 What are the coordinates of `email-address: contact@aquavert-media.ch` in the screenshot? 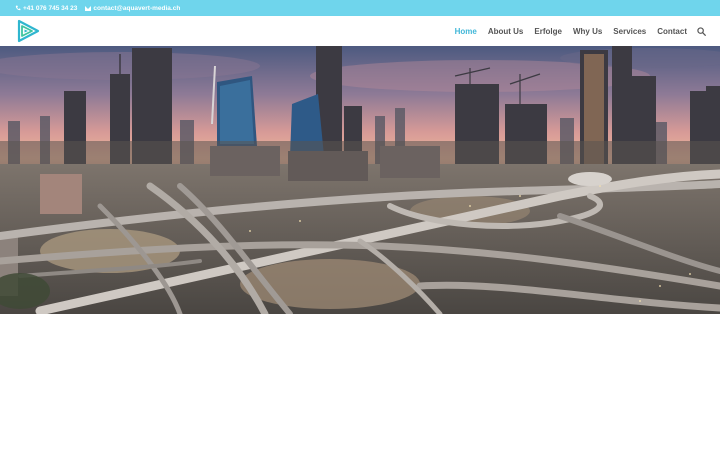 It's located at (137, 8).